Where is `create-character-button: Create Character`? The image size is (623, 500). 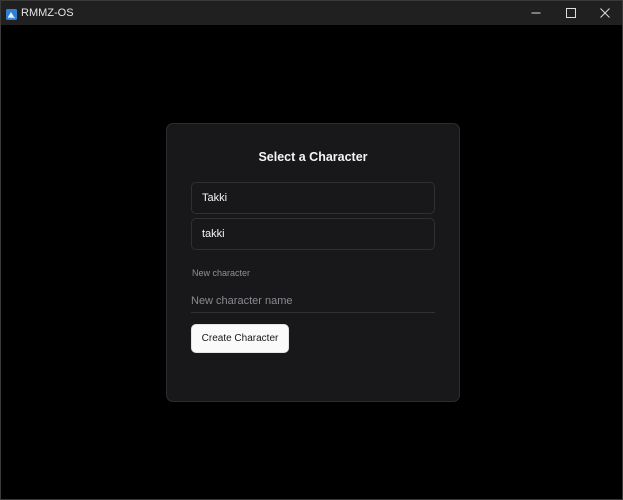 create-character-button: Create Character is located at coordinates (240, 338).